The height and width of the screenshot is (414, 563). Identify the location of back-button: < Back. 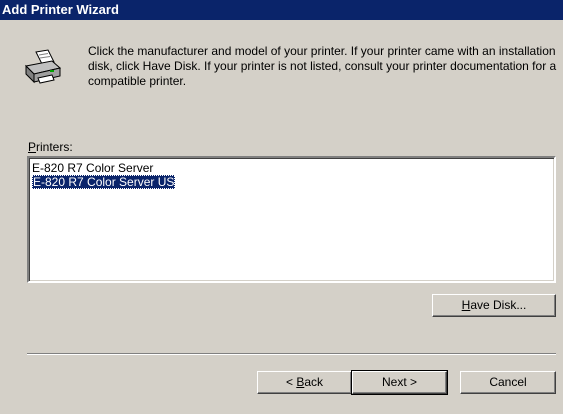
(304, 382).